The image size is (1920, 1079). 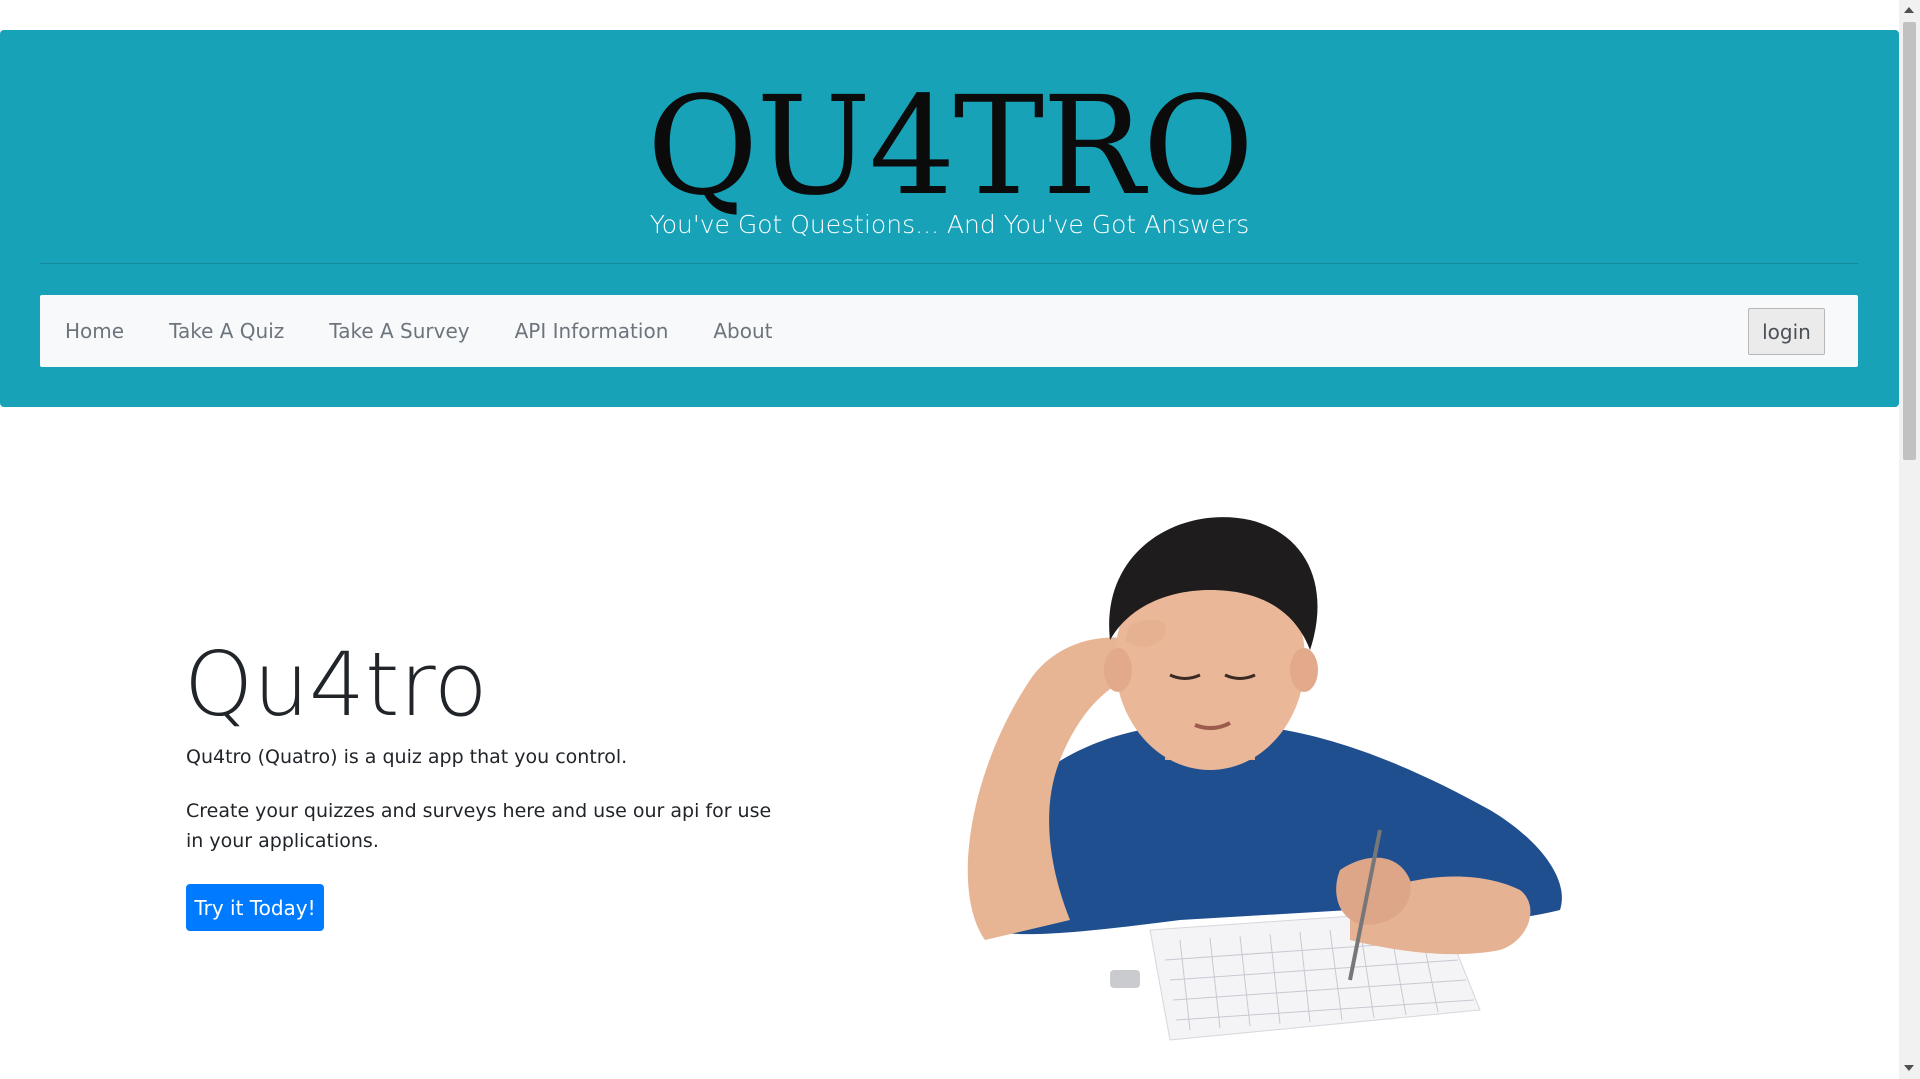 I want to click on nav-link-api-information: API Information, so click(x=592, y=331).